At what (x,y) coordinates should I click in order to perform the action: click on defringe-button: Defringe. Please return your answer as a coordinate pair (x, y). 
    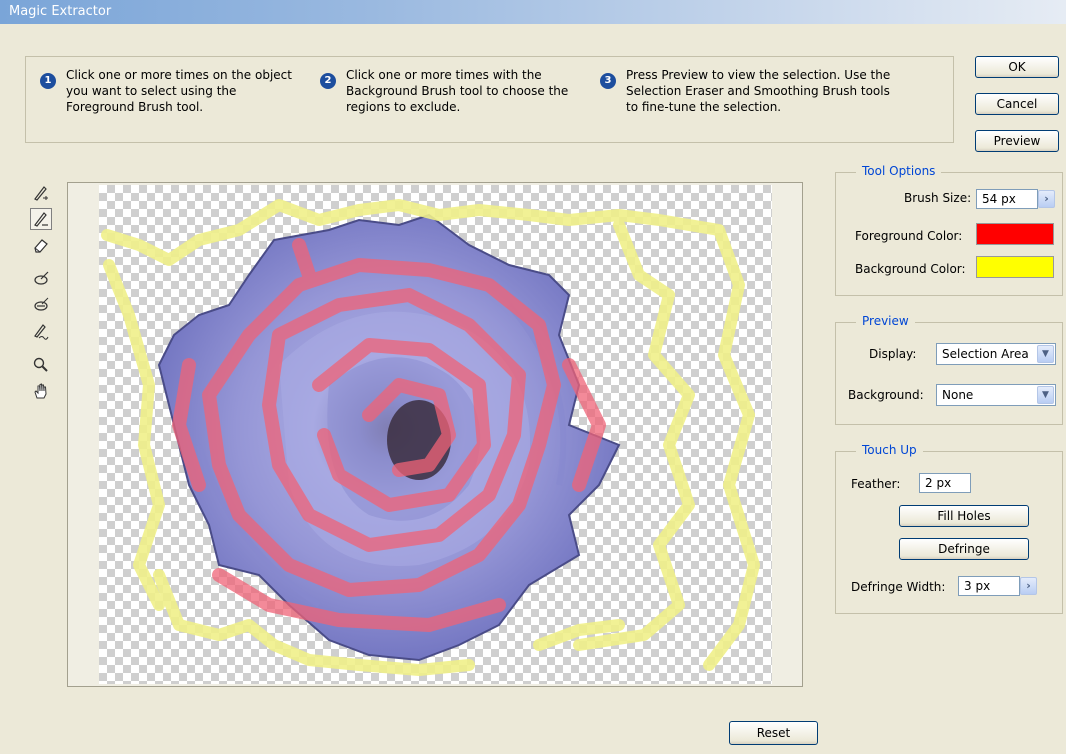
    Looking at the image, I should click on (964, 549).